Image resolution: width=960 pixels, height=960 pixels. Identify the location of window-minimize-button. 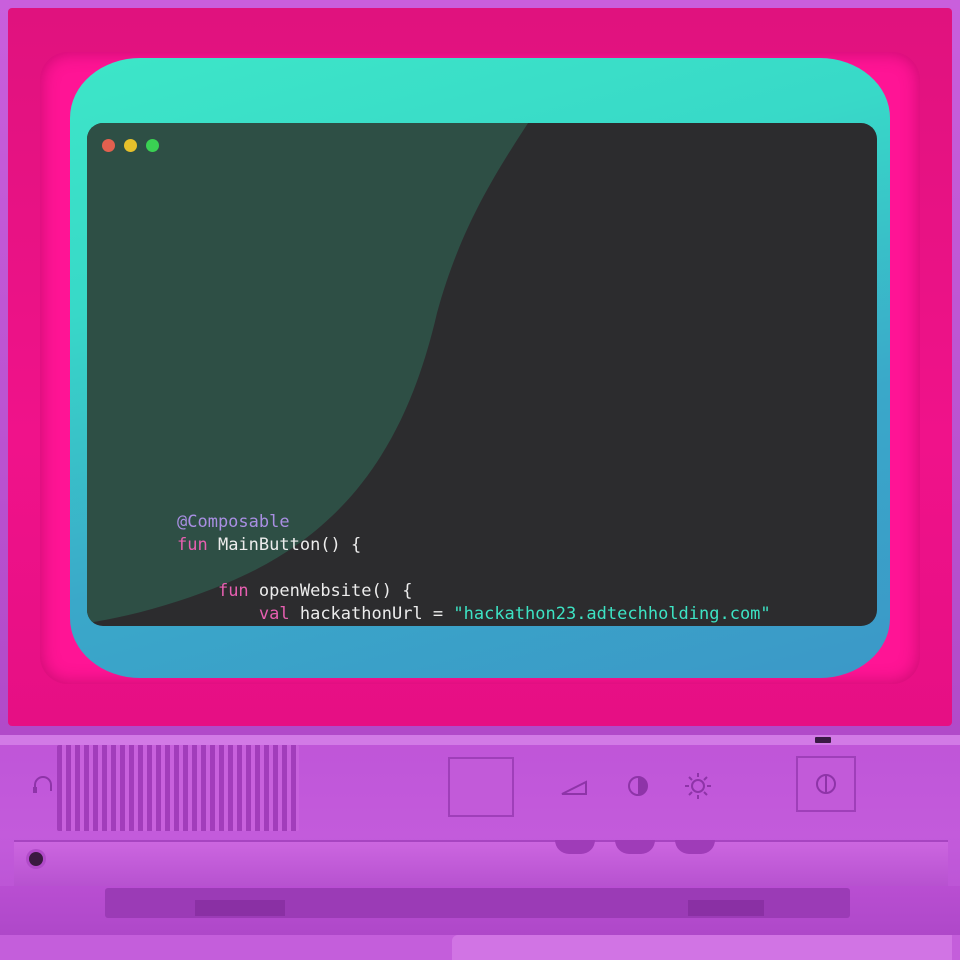
(130, 145).